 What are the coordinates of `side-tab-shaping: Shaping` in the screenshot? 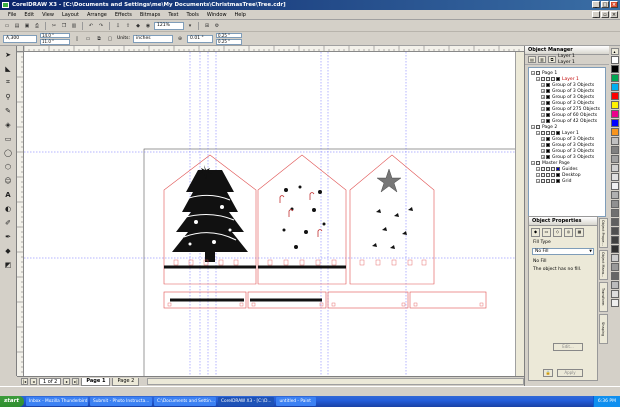 It's located at (603, 329).